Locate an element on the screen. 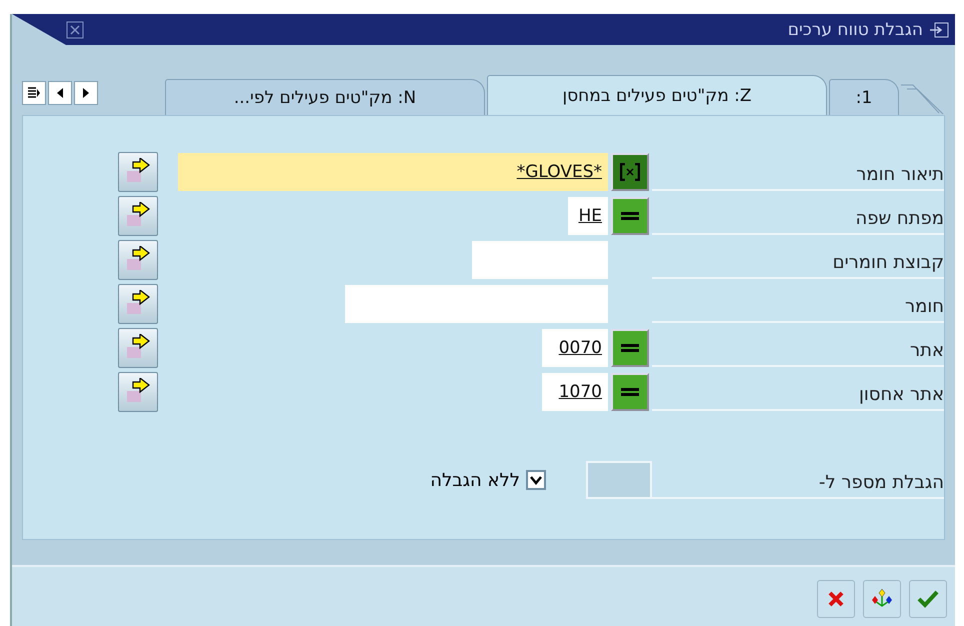 This screenshot has width=964, height=626. field-label: אתר אחסון is located at coordinates (798, 392).